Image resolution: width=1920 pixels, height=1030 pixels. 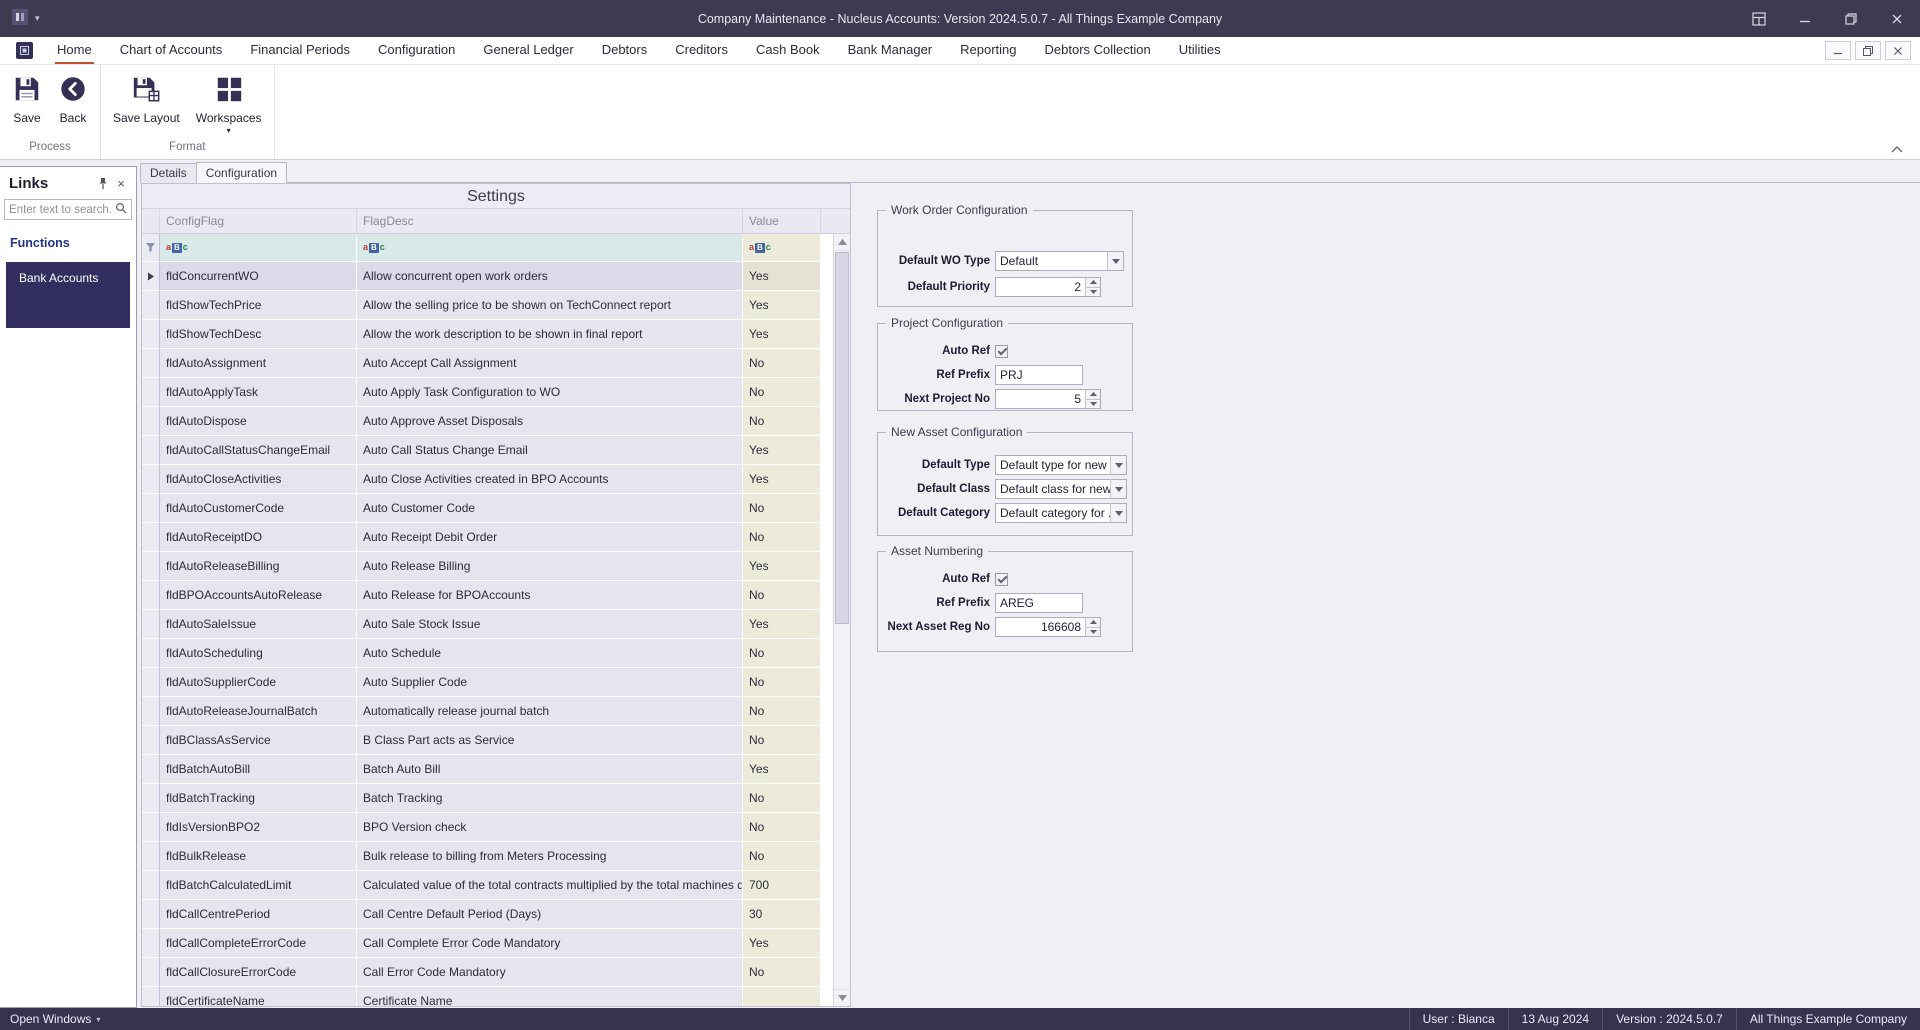 What do you see at coordinates (68, 181) in the screenshot?
I see `links-panel-header: Links ×` at bounding box center [68, 181].